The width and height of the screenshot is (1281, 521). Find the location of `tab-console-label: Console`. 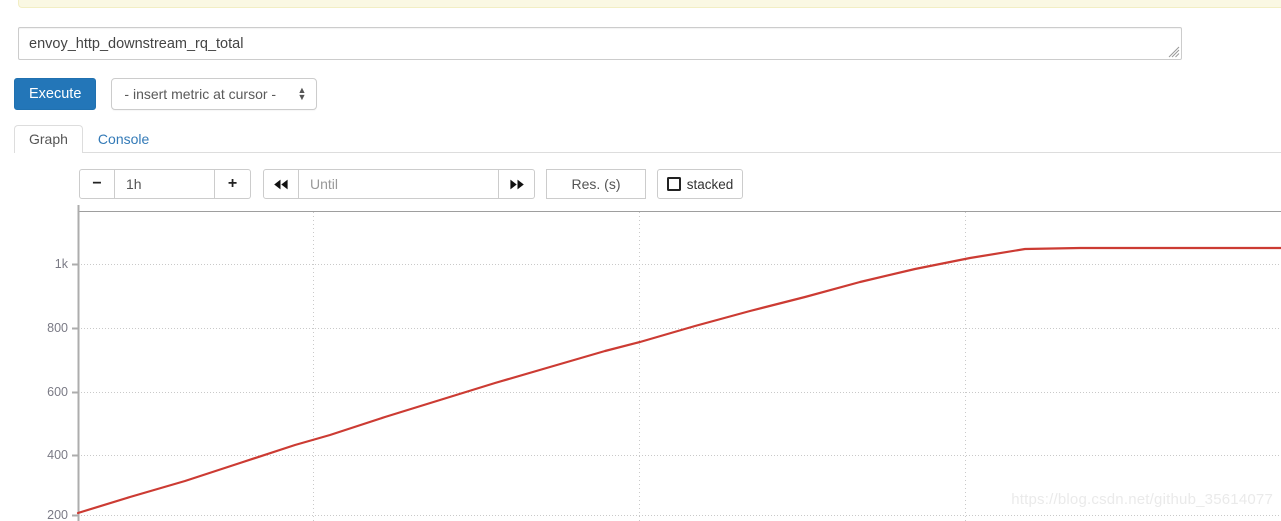

tab-console-label: Console is located at coordinates (123, 139).